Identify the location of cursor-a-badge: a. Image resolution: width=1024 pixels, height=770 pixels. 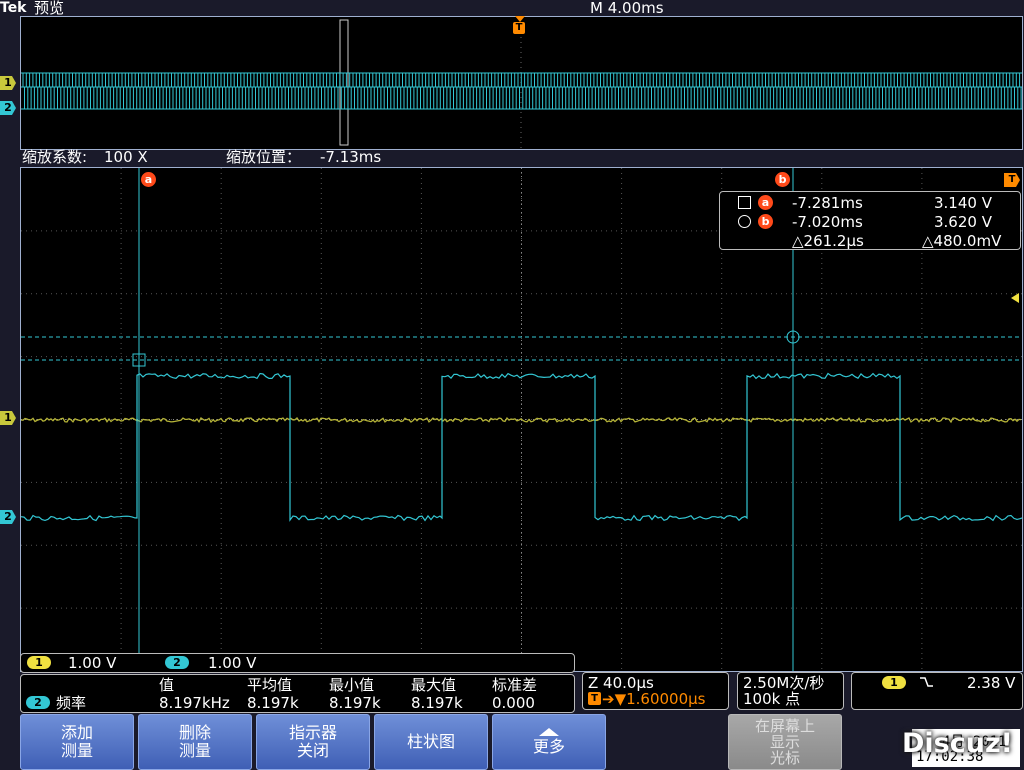
(765, 202).